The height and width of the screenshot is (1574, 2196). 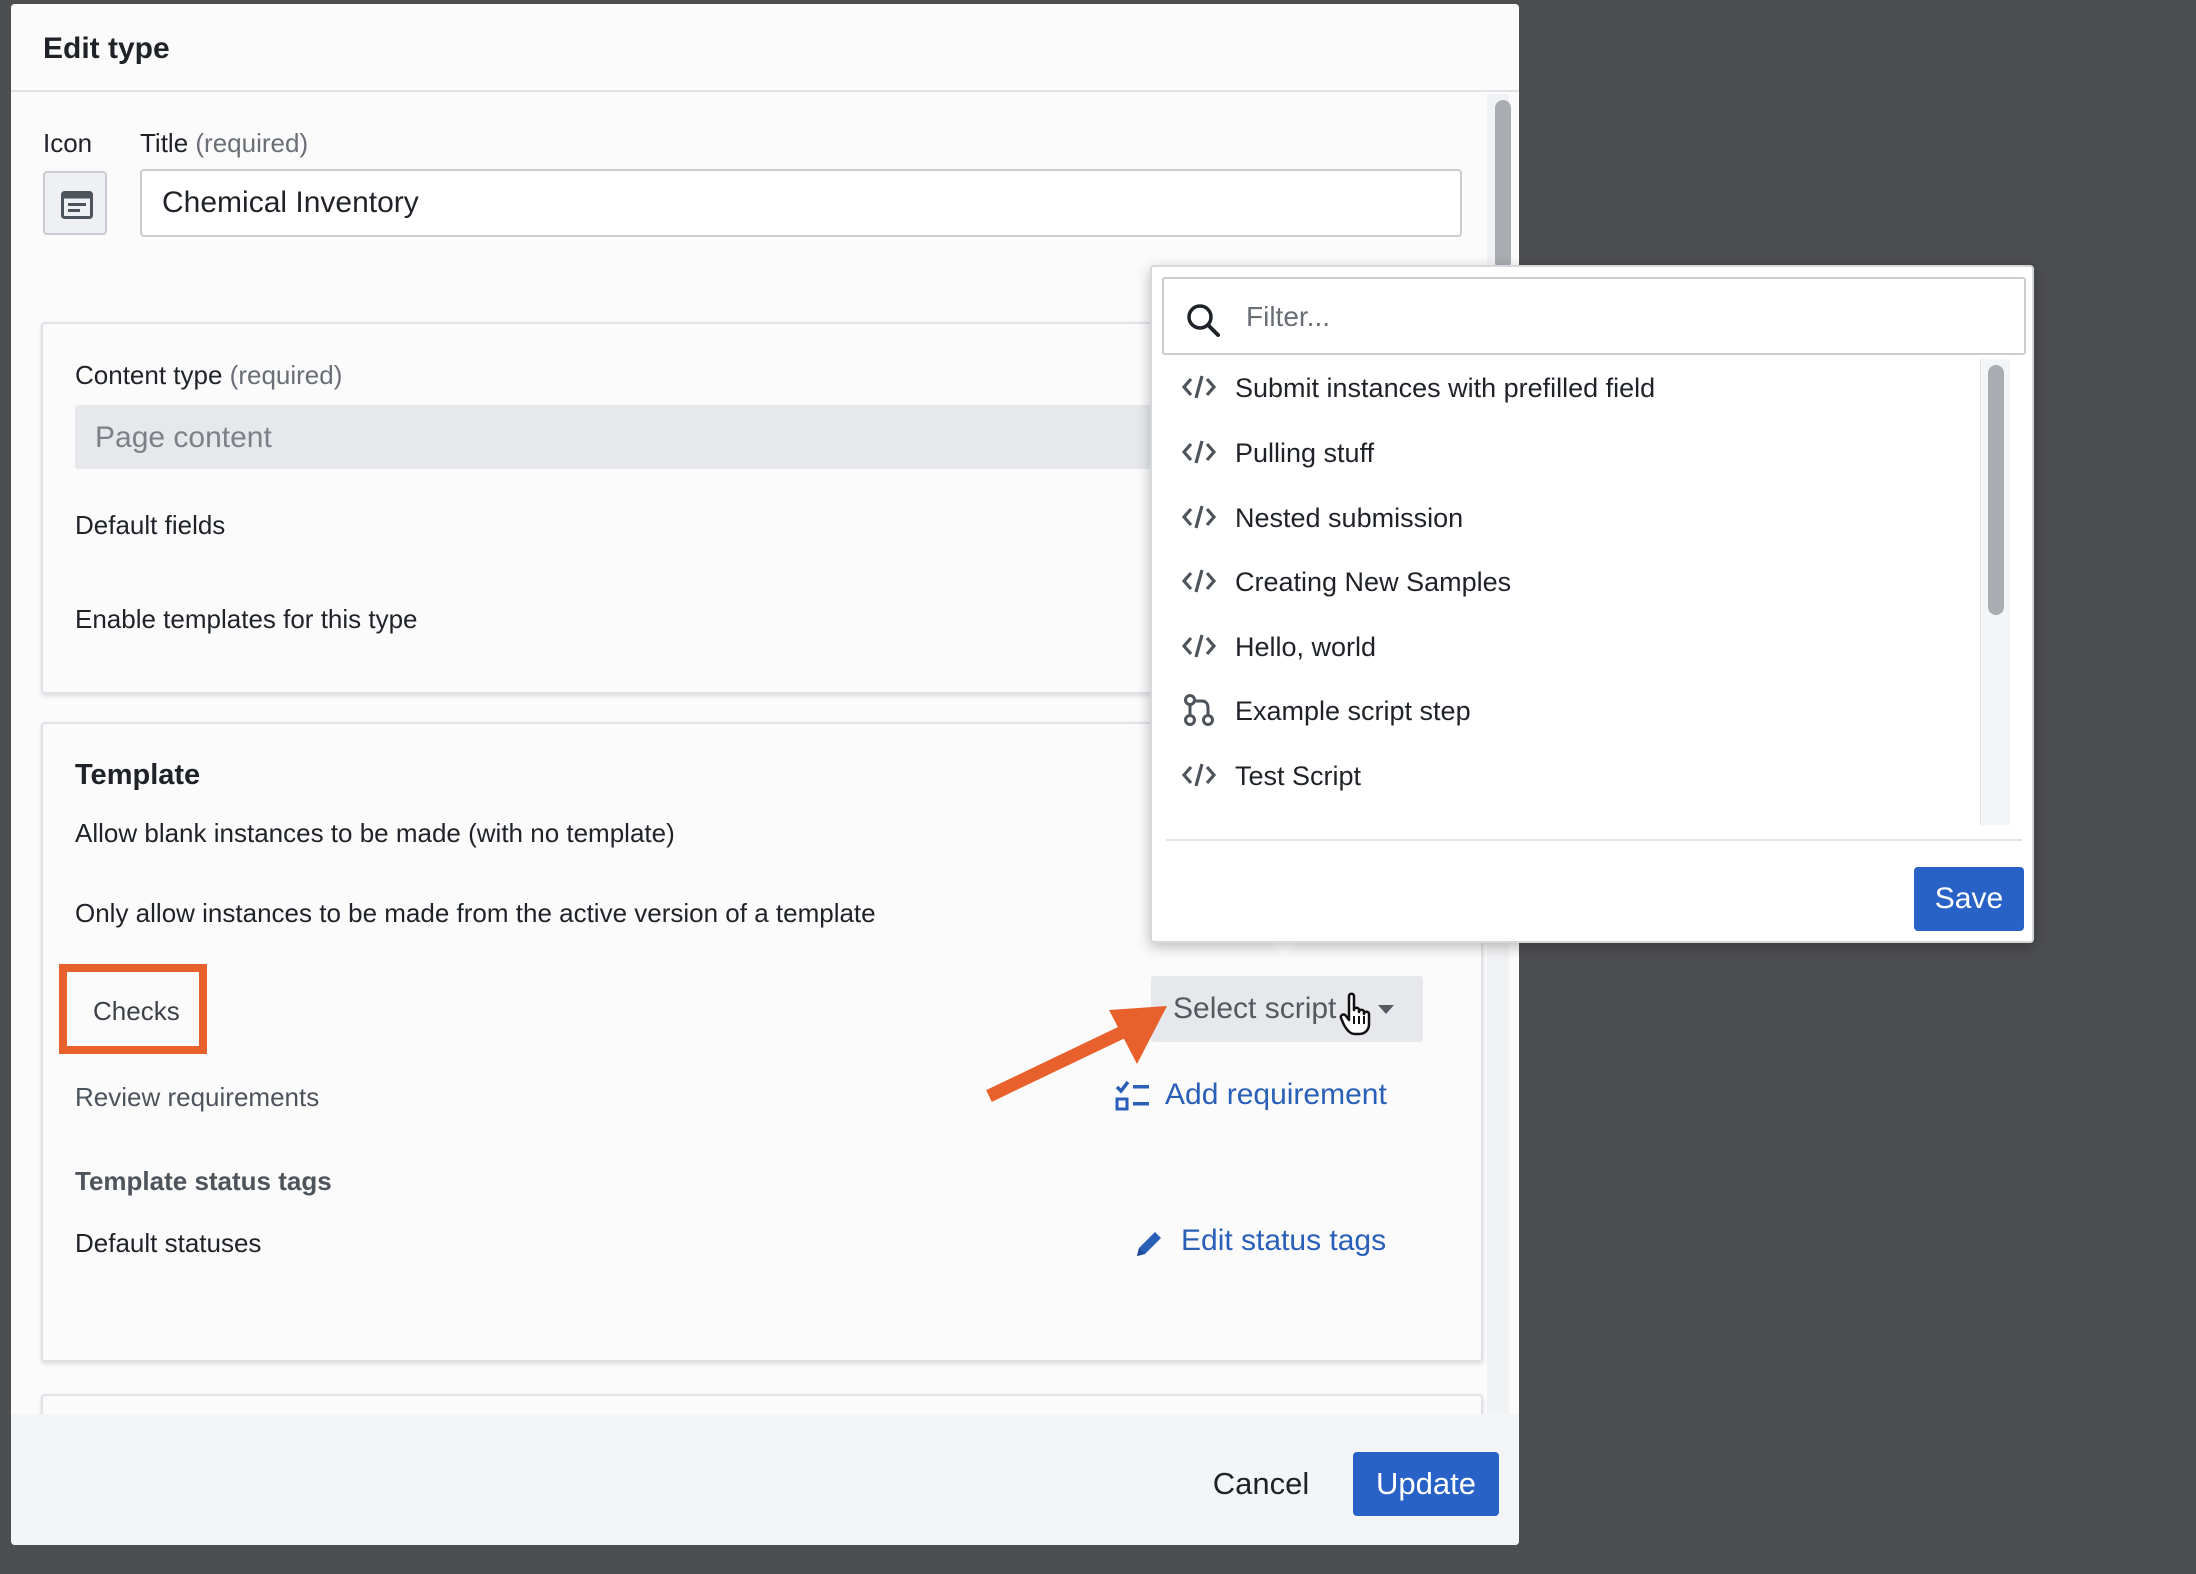 What do you see at coordinates (1386, 1009) in the screenshot?
I see `caret-down-icon` at bounding box center [1386, 1009].